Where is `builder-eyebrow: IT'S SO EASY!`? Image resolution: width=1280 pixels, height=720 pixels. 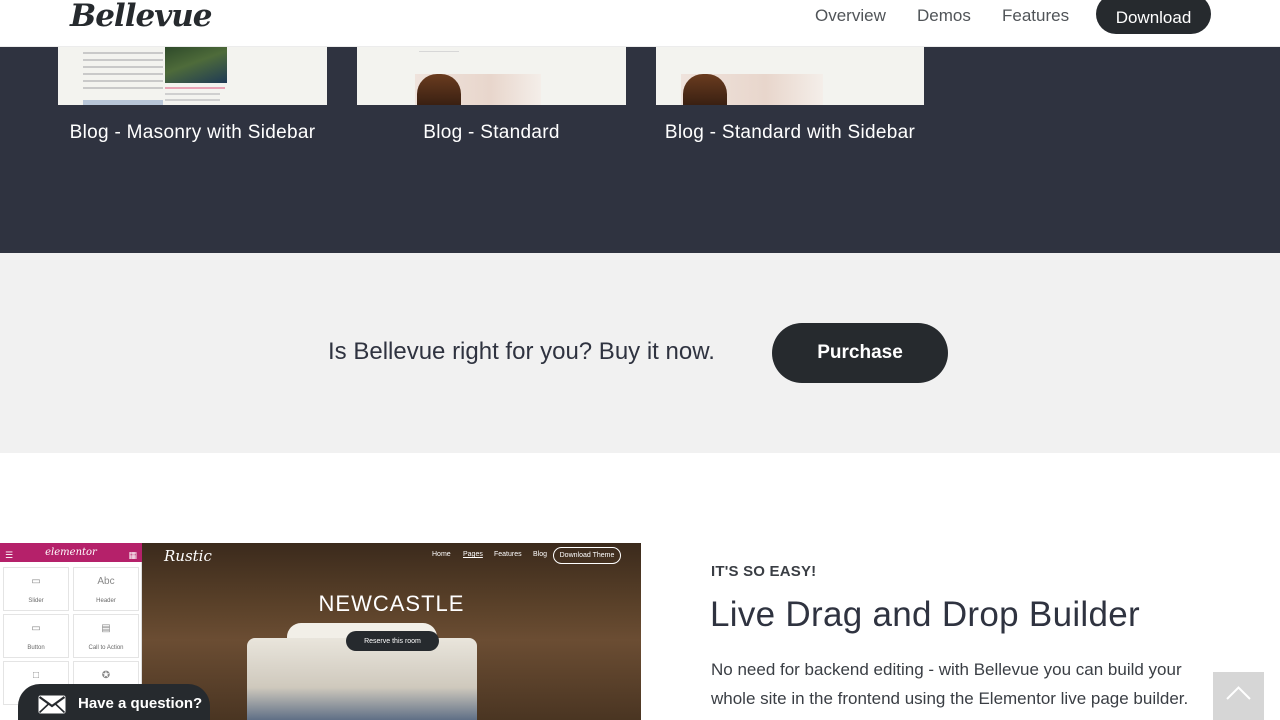
builder-eyebrow: IT'S SO EASY! is located at coordinates (764, 571).